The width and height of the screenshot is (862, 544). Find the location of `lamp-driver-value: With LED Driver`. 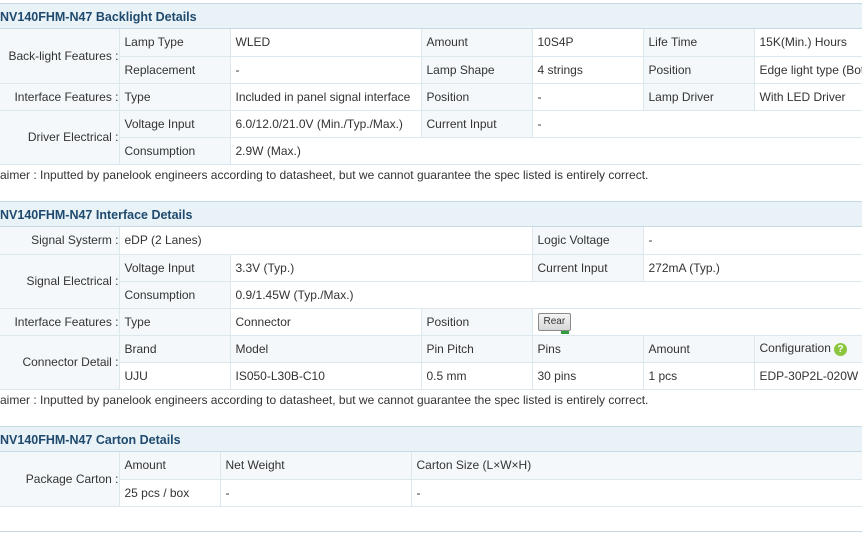

lamp-driver-value: With LED Driver is located at coordinates (808, 97).